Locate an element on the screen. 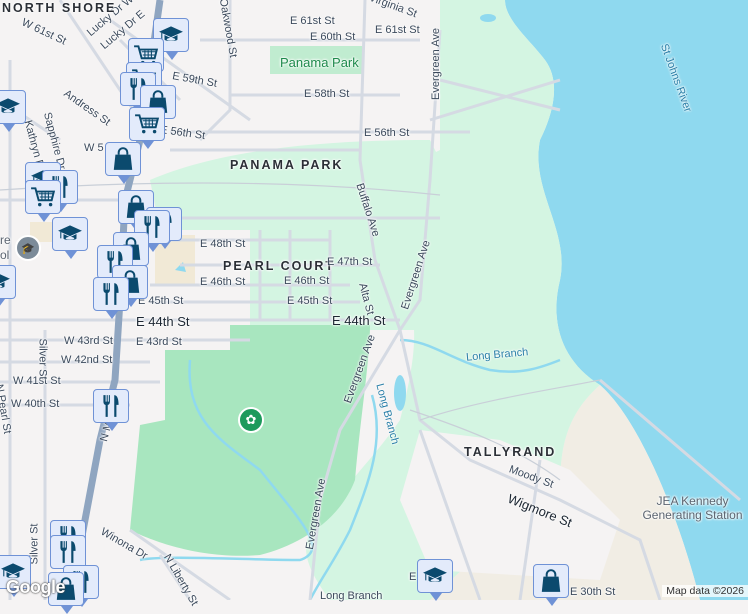 This screenshot has width=748, height=614. street-label: E is located at coordinates (413, 577).